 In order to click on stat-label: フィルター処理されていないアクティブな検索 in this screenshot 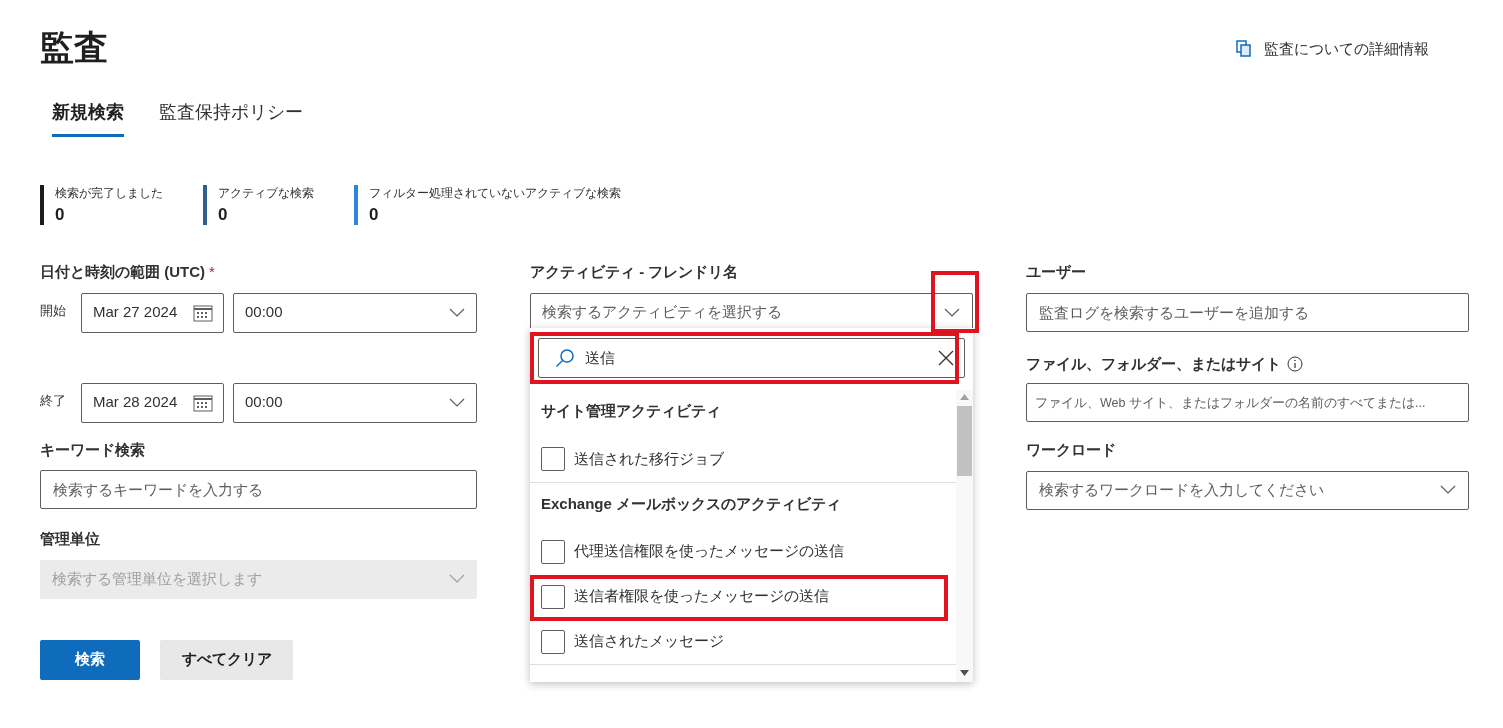, I will do `click(495, 193)`.